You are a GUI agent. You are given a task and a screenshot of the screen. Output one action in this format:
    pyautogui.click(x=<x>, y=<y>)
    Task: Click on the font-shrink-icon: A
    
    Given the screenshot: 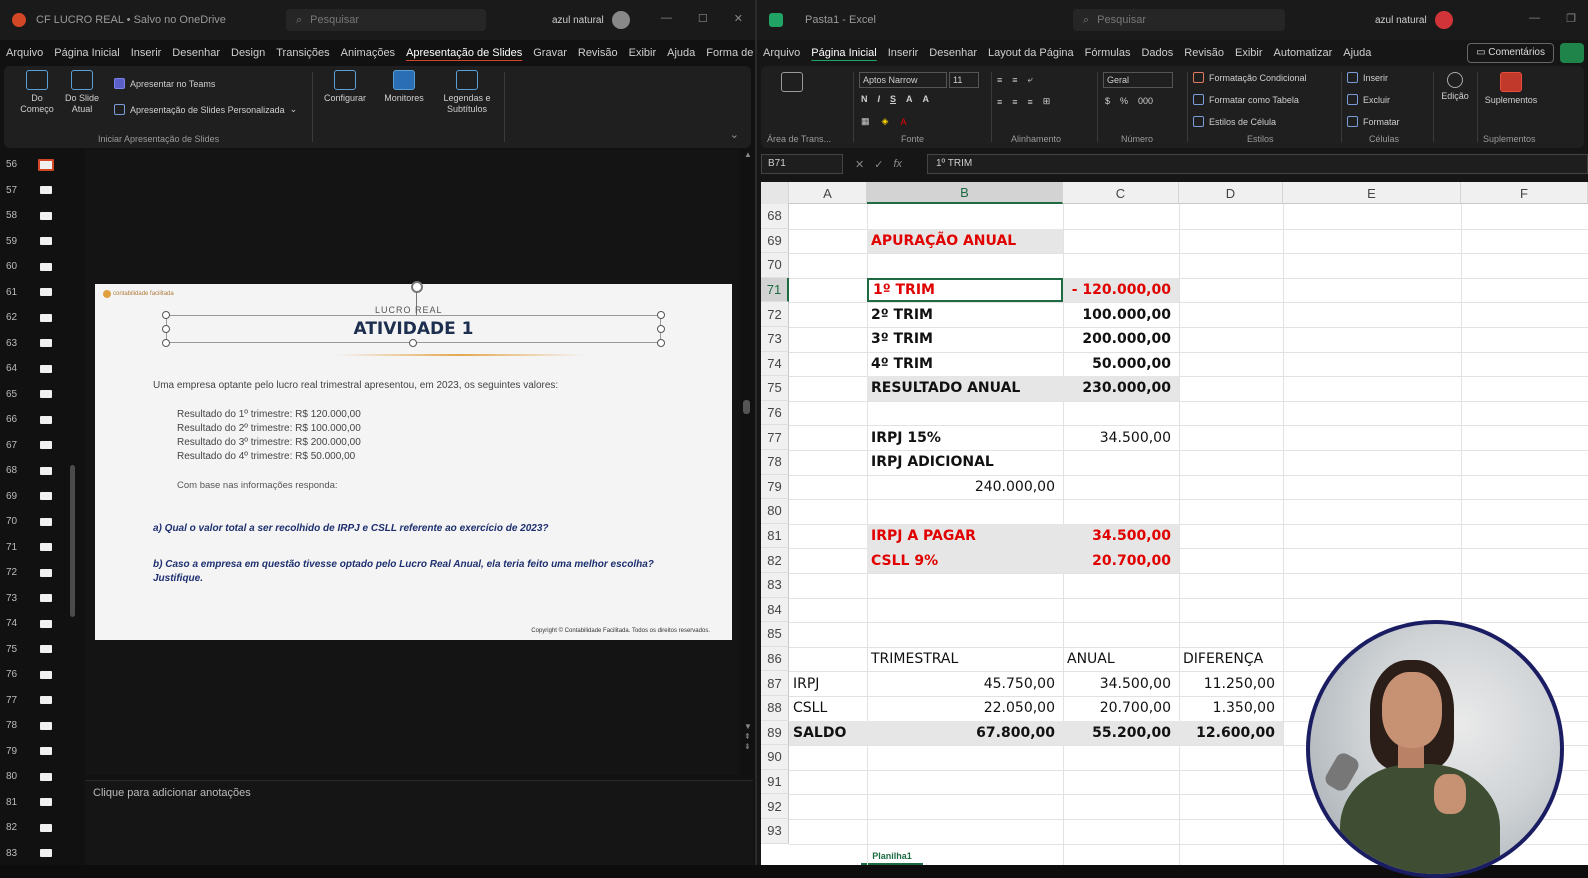 What is the action you would take?
    pyautogui.click(x=926, y=99)
    